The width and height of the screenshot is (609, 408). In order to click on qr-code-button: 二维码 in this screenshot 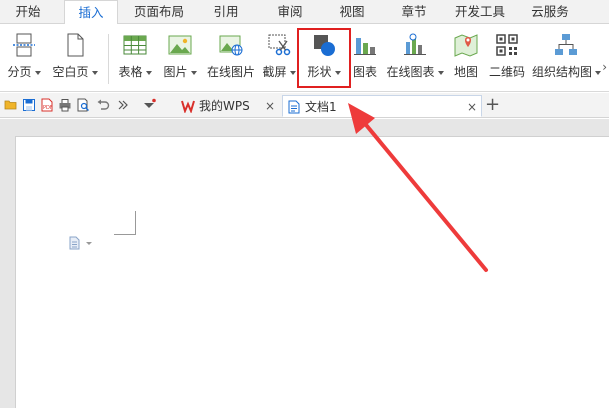, I will do `click(507, 58)`.